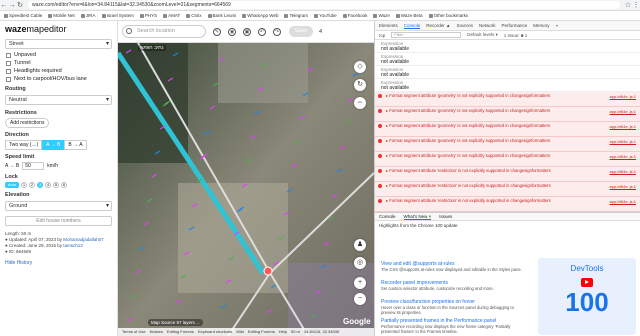  I want to click on road-type-select: Street, so click(58, 44).